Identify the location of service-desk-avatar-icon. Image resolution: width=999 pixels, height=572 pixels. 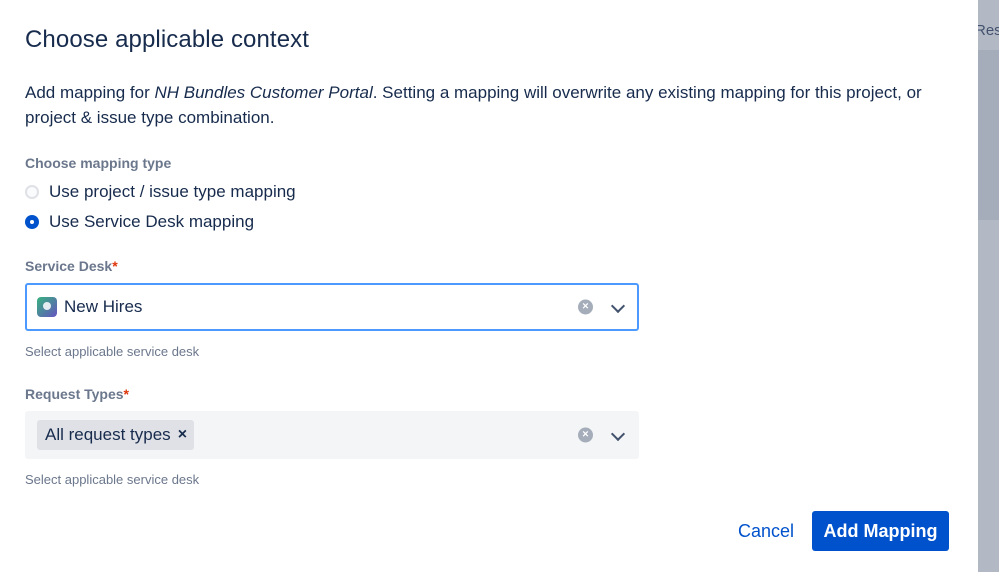
(47, 307).